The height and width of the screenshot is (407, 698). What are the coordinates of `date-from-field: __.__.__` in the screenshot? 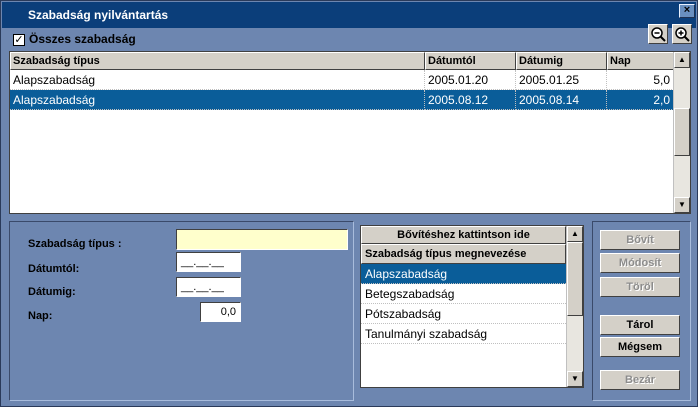 It's located at (208, 262).